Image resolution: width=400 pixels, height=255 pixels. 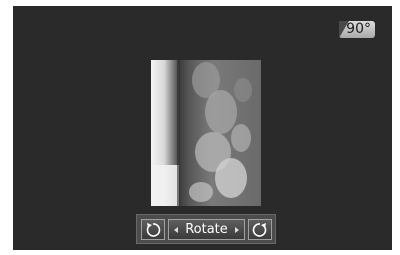 I want to click on rotation-angle-badge: 90°, so click(x=357, y=29).